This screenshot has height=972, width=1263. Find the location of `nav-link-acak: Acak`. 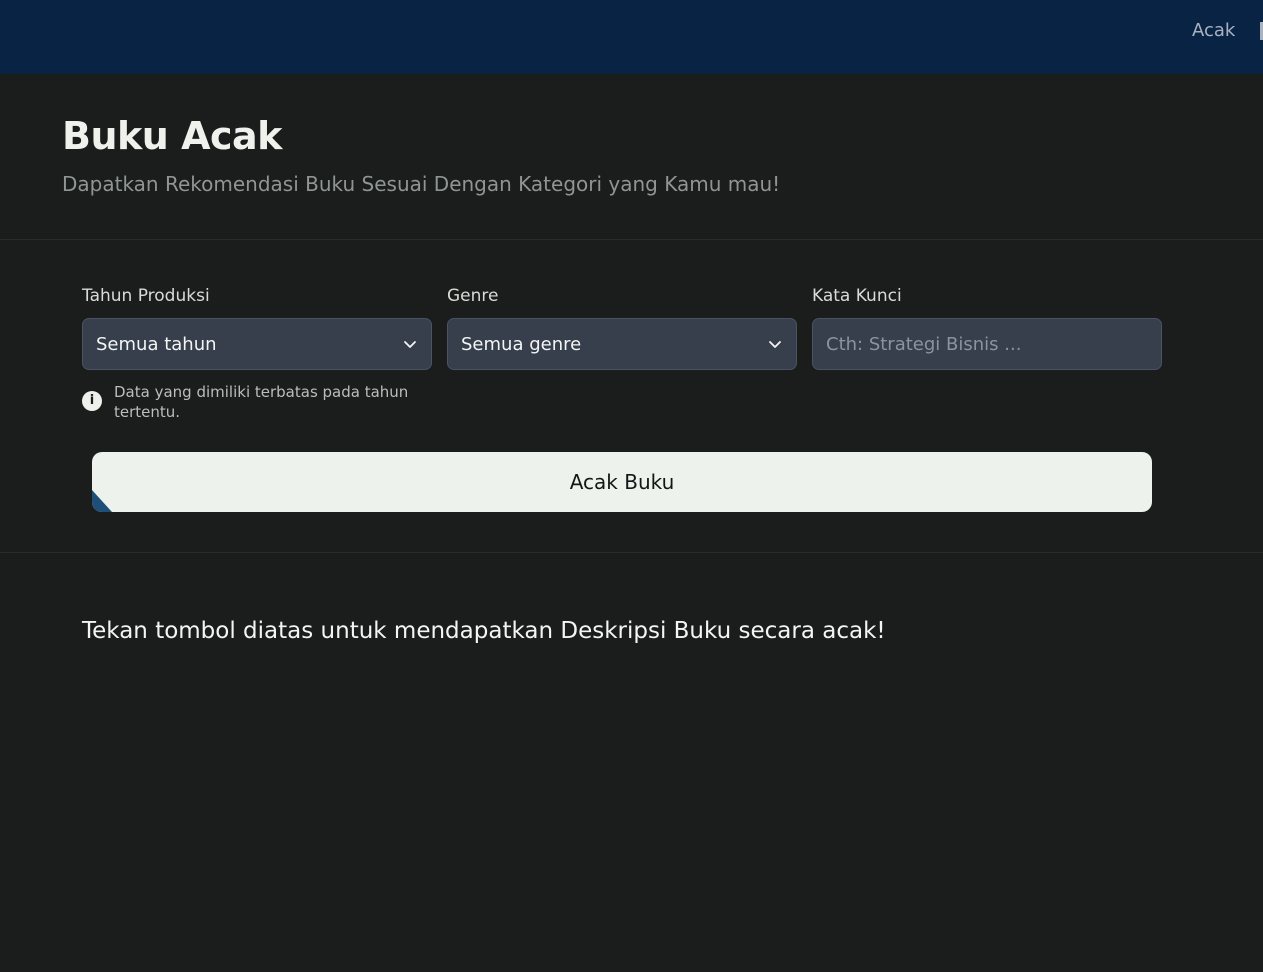

nav-link-acak: Acak is located at coordinates (1213, 30).